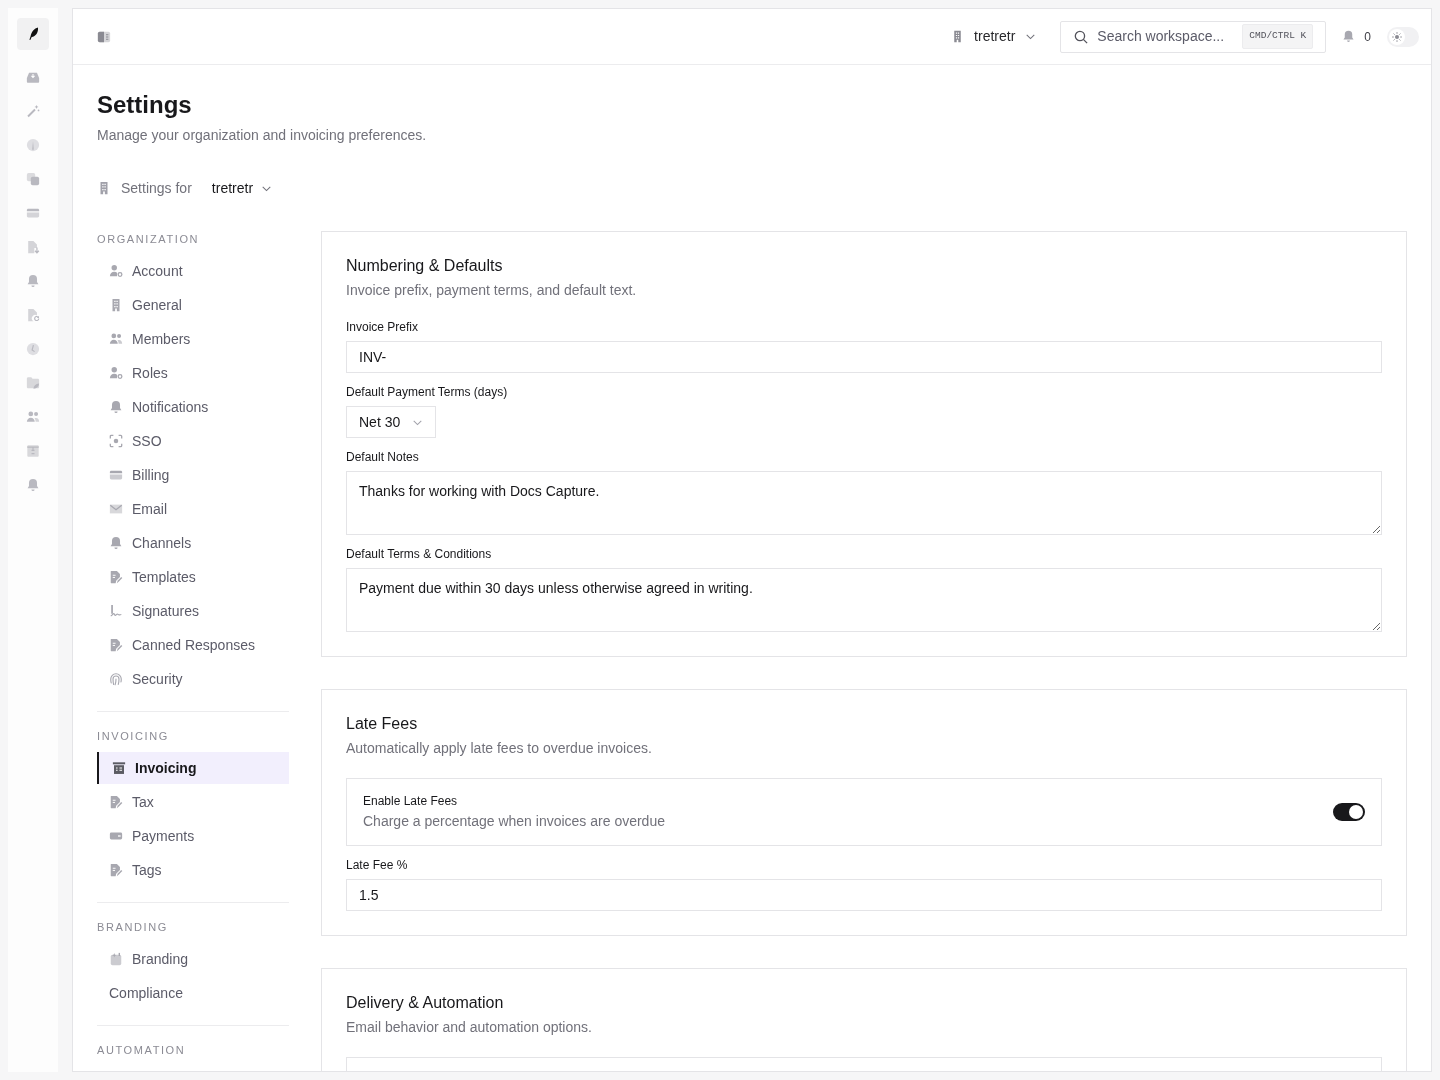 The width and height of the screenshot is (1440, 1080). I want to click on field-label: Late Fee %, so click(377, 865).